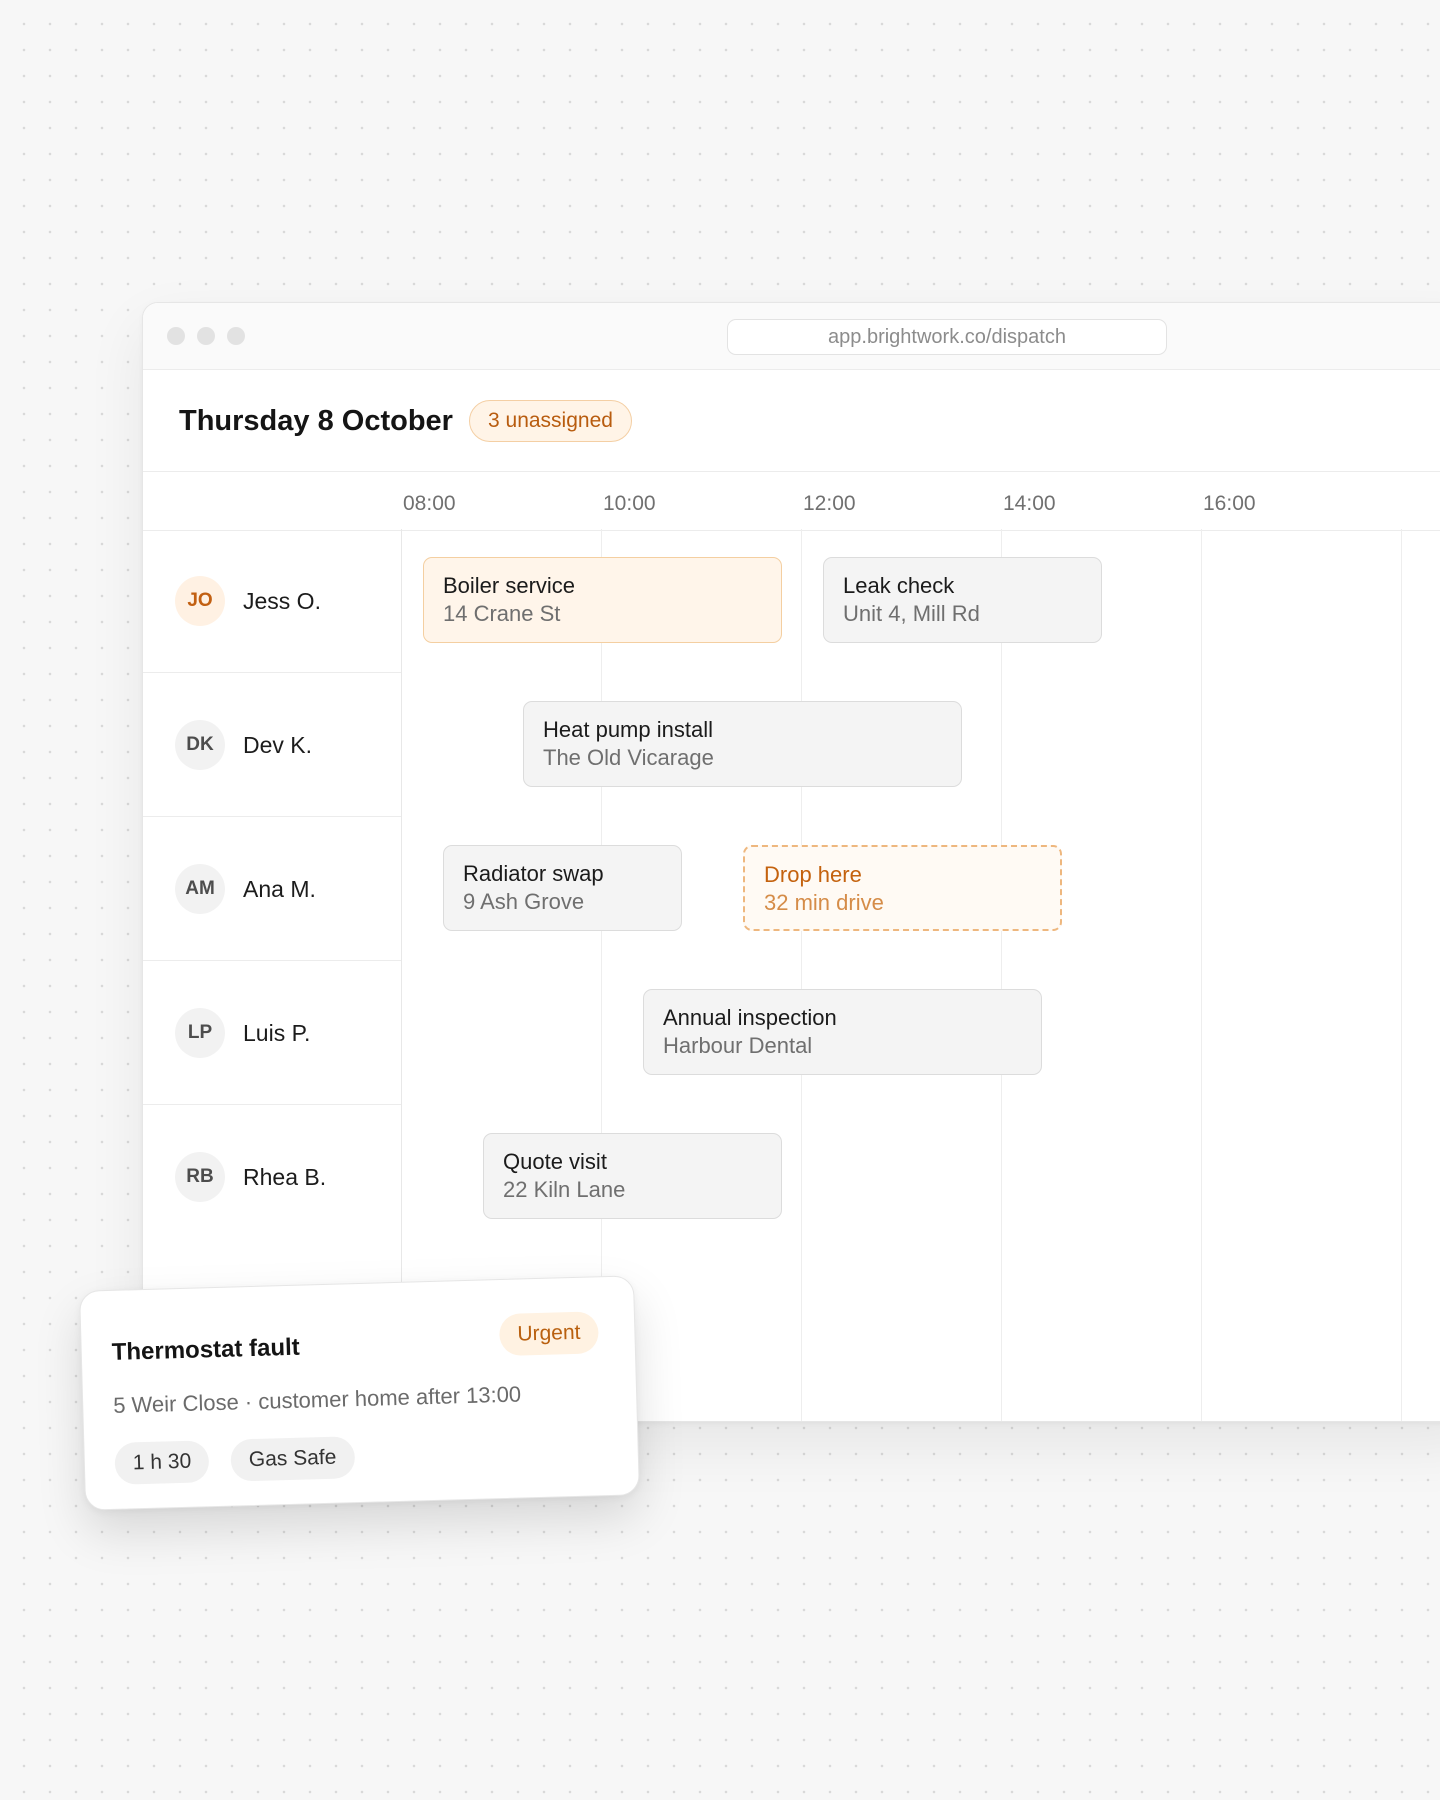 Image resolution: width=1440 pixels, height=1800 pixels. Describe the element at coordinates (292, 1459) in the screenshot. I see `skill-chip: Gas Safe` at that location.